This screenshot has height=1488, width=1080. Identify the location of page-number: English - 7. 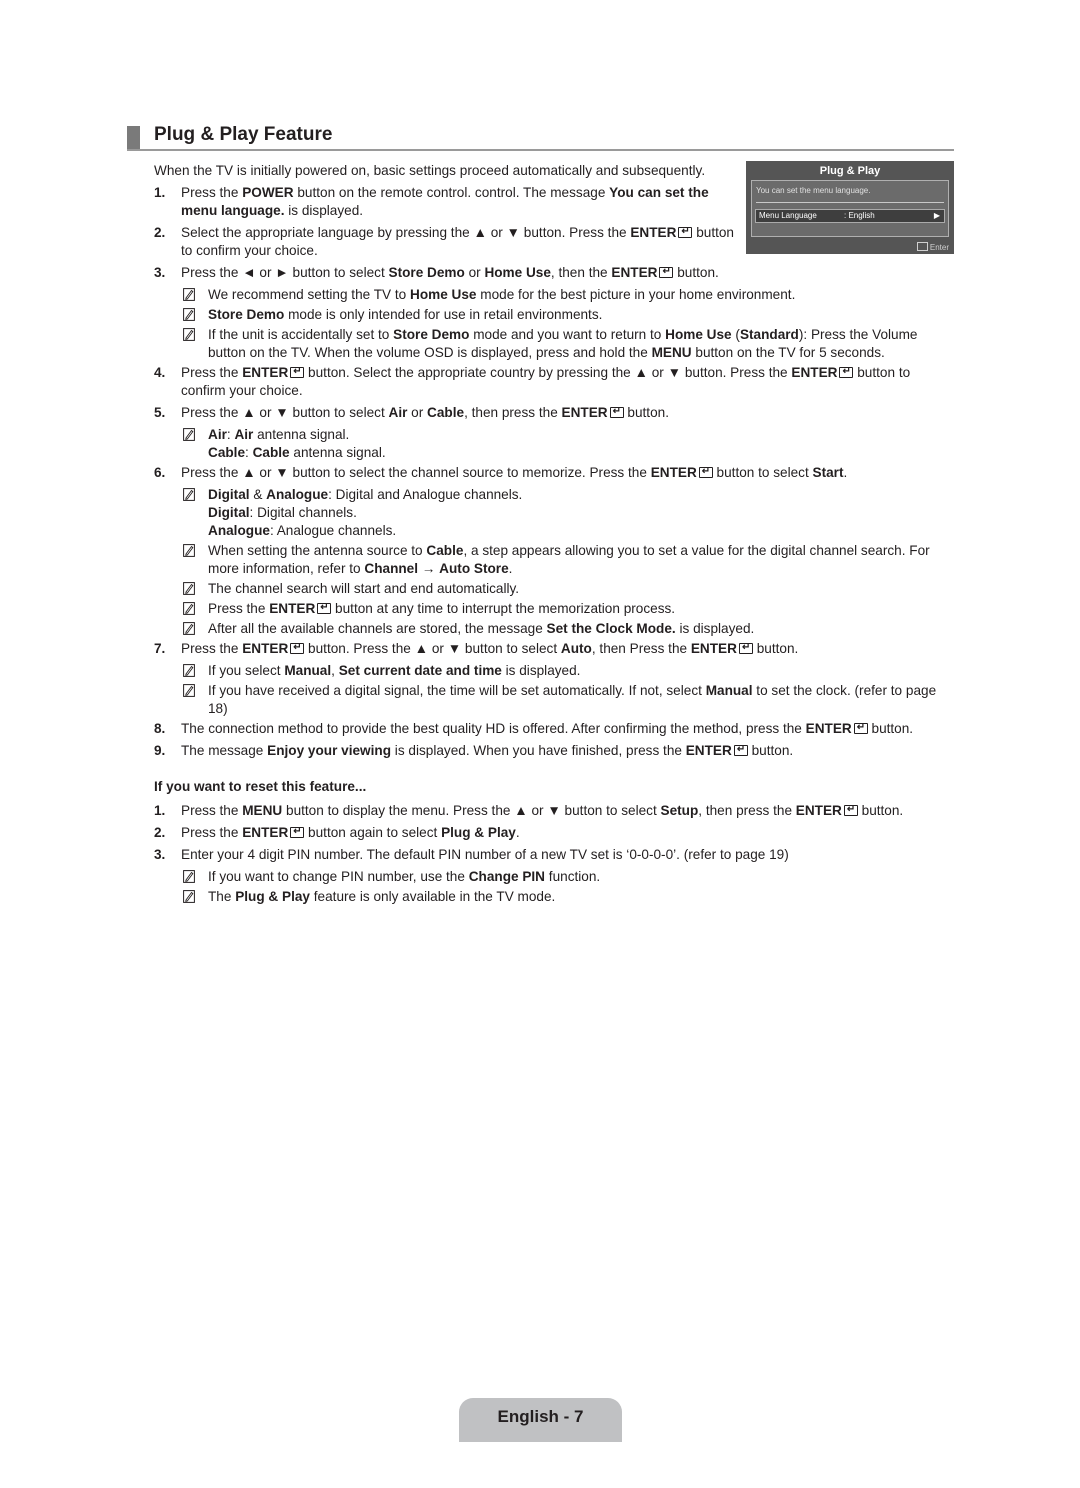
(540, 1416).